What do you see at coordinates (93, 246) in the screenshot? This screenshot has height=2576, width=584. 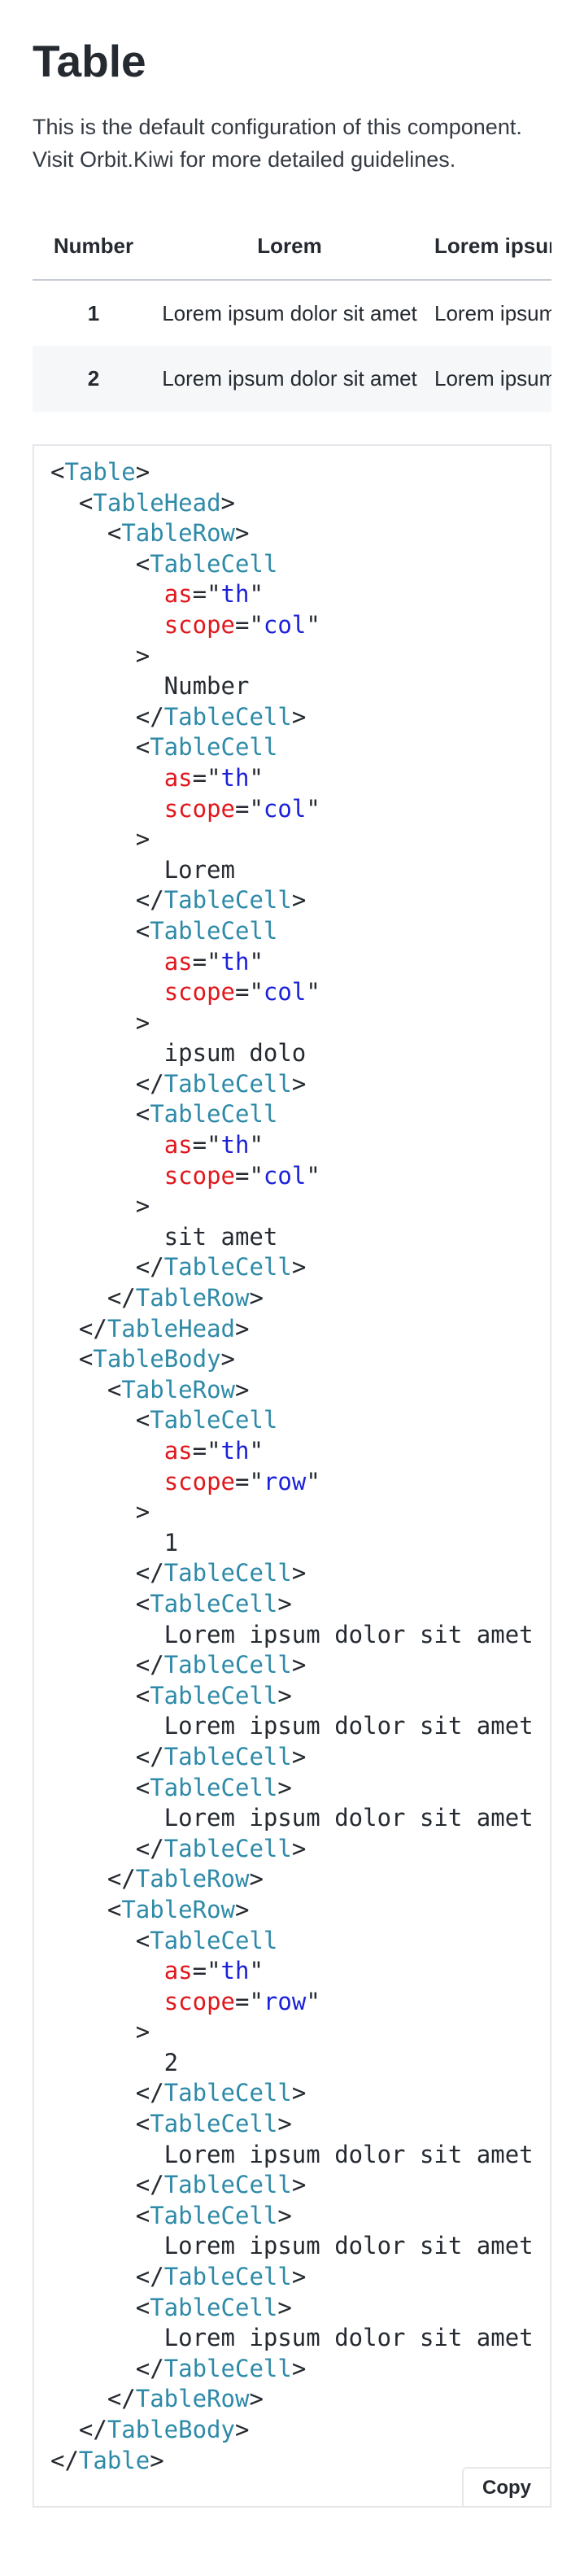 I see `header-cell-number: Number` at bounding box center [93, 246].